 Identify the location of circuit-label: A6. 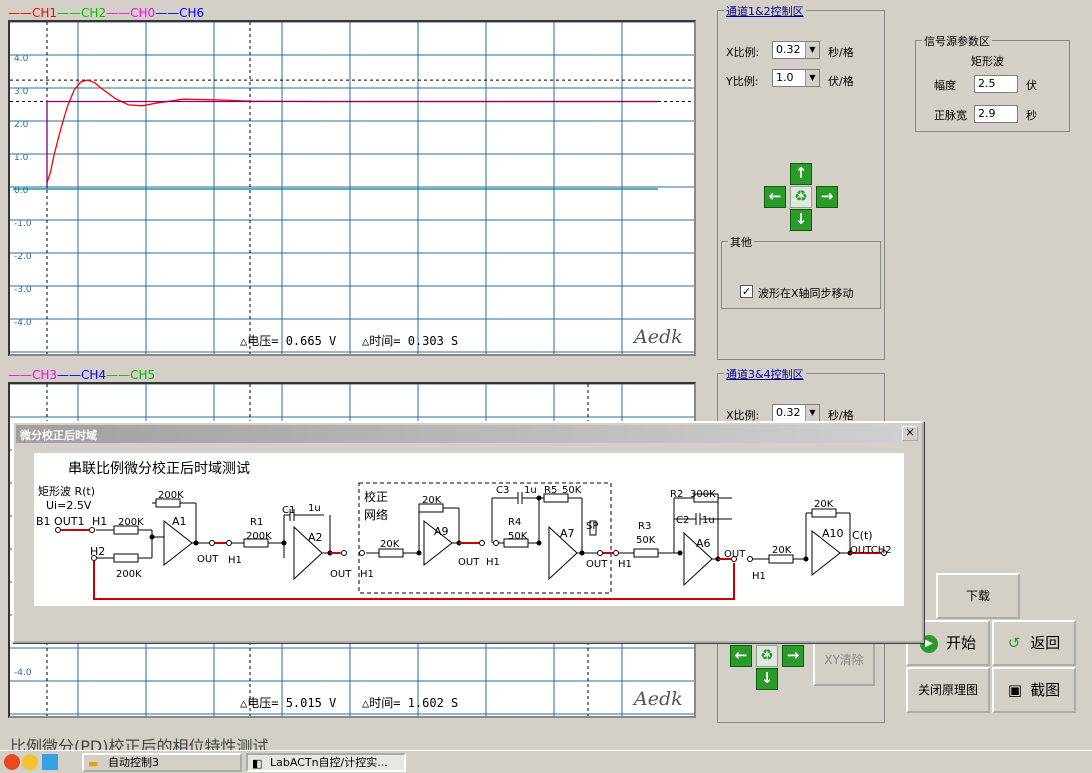
(703, 543).